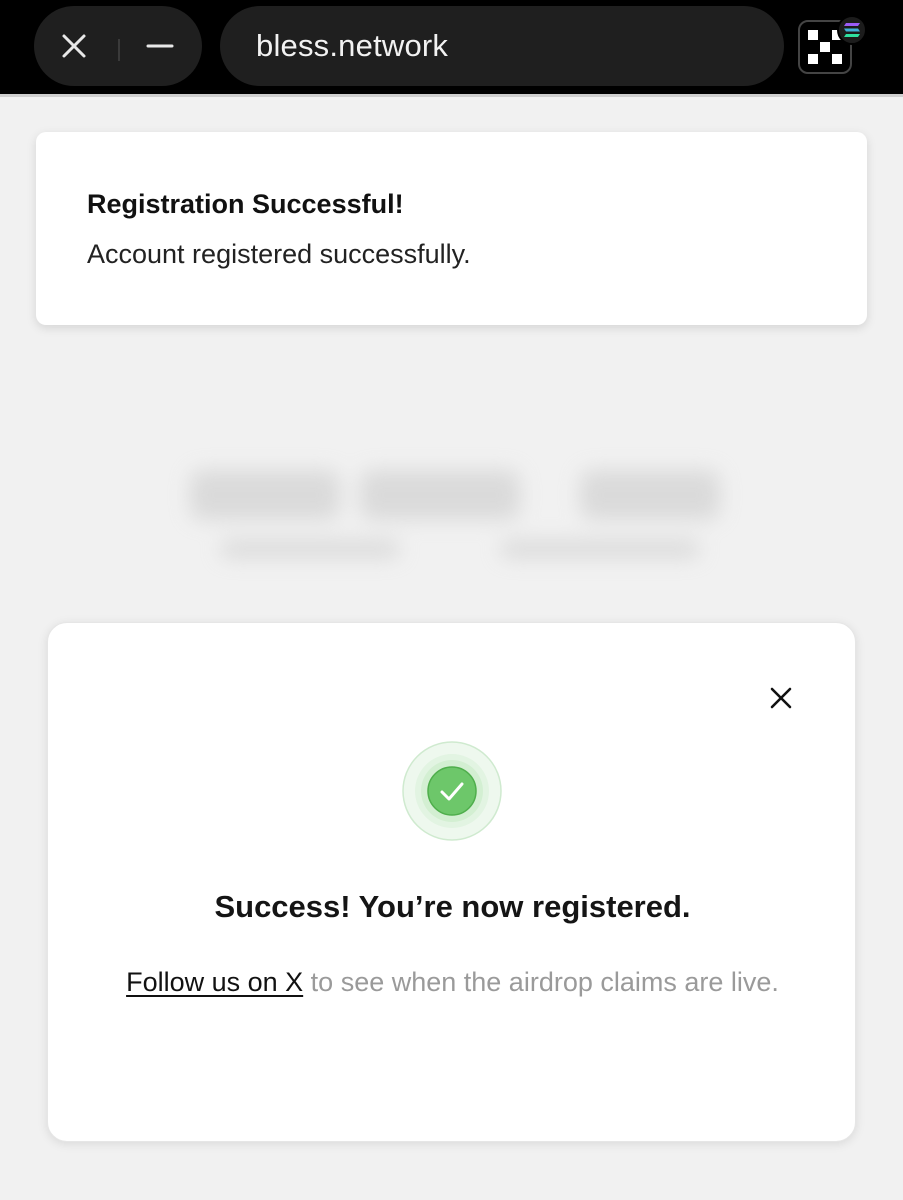 The height and width of the screenshot is (1200, 903). I want to click on check-circle-icon, so click(452, 791).